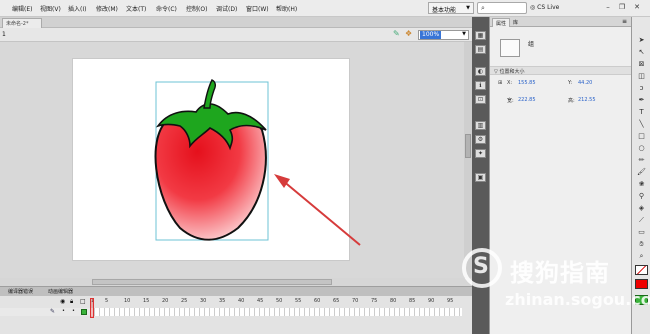 This screenshot has height=334, width=650. What do you see at coordinates (641, 112) in the screenshot?
I see `text-icon: T` at bounding box center [641, 112].